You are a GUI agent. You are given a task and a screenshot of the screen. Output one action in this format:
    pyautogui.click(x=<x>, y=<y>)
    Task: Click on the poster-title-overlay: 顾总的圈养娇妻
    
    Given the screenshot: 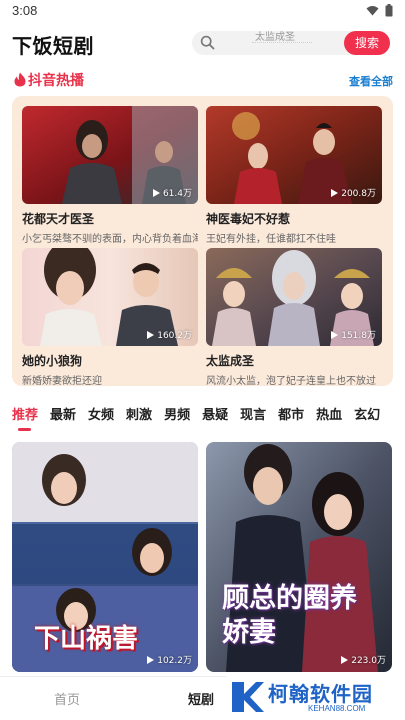 What is the action you would take?
    pyautogui.click(x=289, y=615)
    